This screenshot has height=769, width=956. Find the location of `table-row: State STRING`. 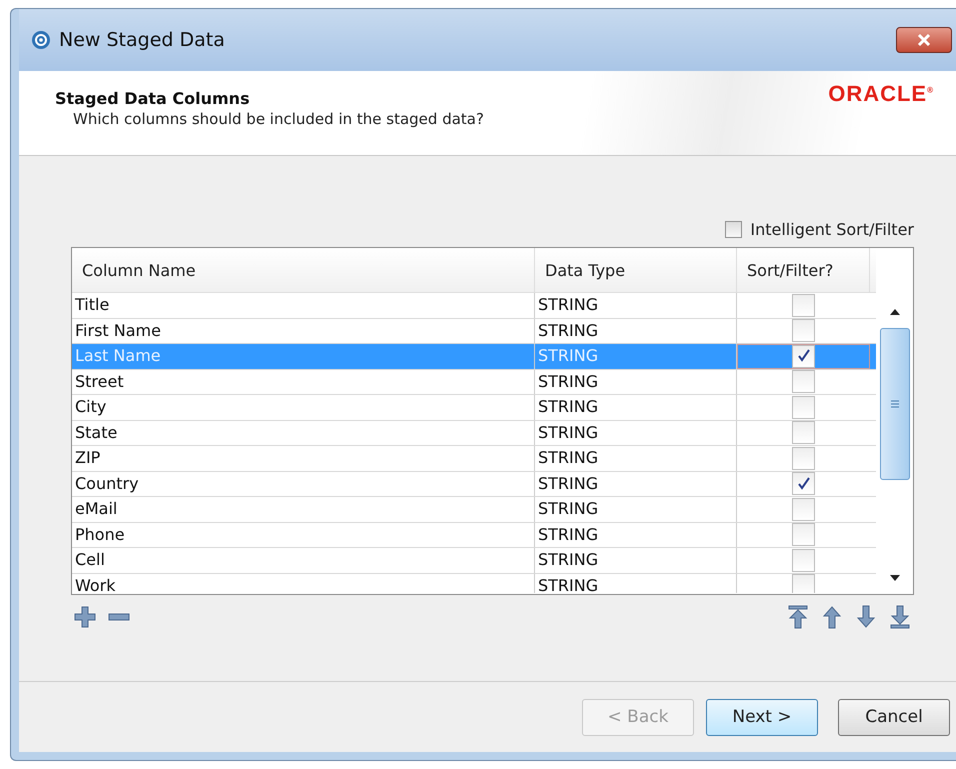

table-row: State STRING is located at coordinates (474, 433).